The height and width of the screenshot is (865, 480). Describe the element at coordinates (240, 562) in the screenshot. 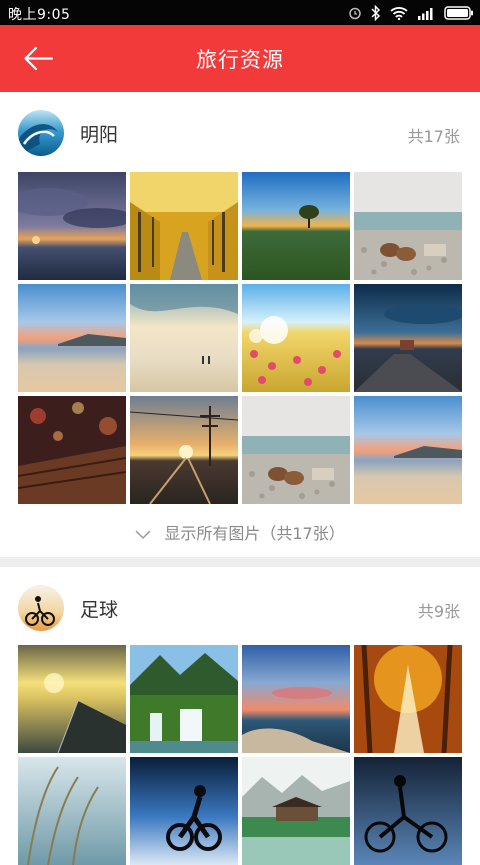

I see `section-divider` at that location.